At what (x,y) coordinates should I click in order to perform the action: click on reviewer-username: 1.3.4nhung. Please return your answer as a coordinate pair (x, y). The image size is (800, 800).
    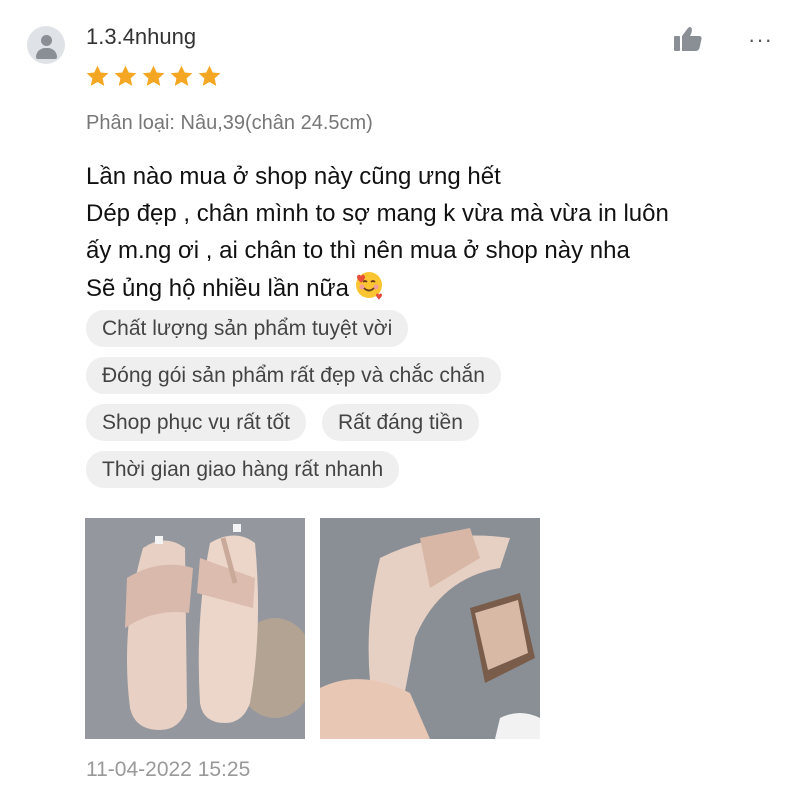
    Looking at the image, I should click on (141, 37).